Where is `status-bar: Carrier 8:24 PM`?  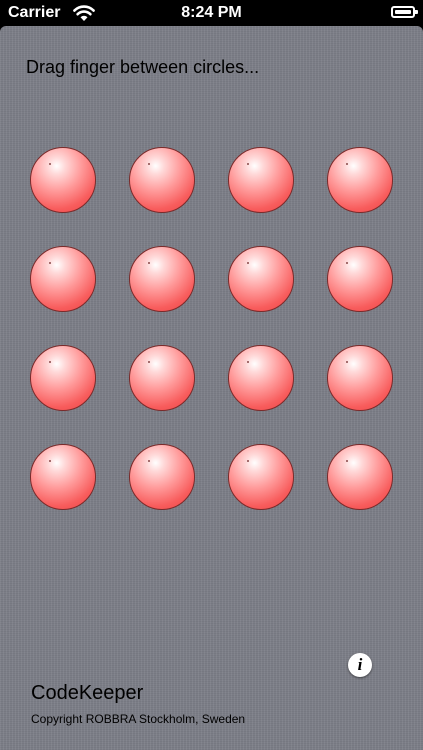
status-bar: Carrier 8:24 PM is located at coordinates (211, 13).